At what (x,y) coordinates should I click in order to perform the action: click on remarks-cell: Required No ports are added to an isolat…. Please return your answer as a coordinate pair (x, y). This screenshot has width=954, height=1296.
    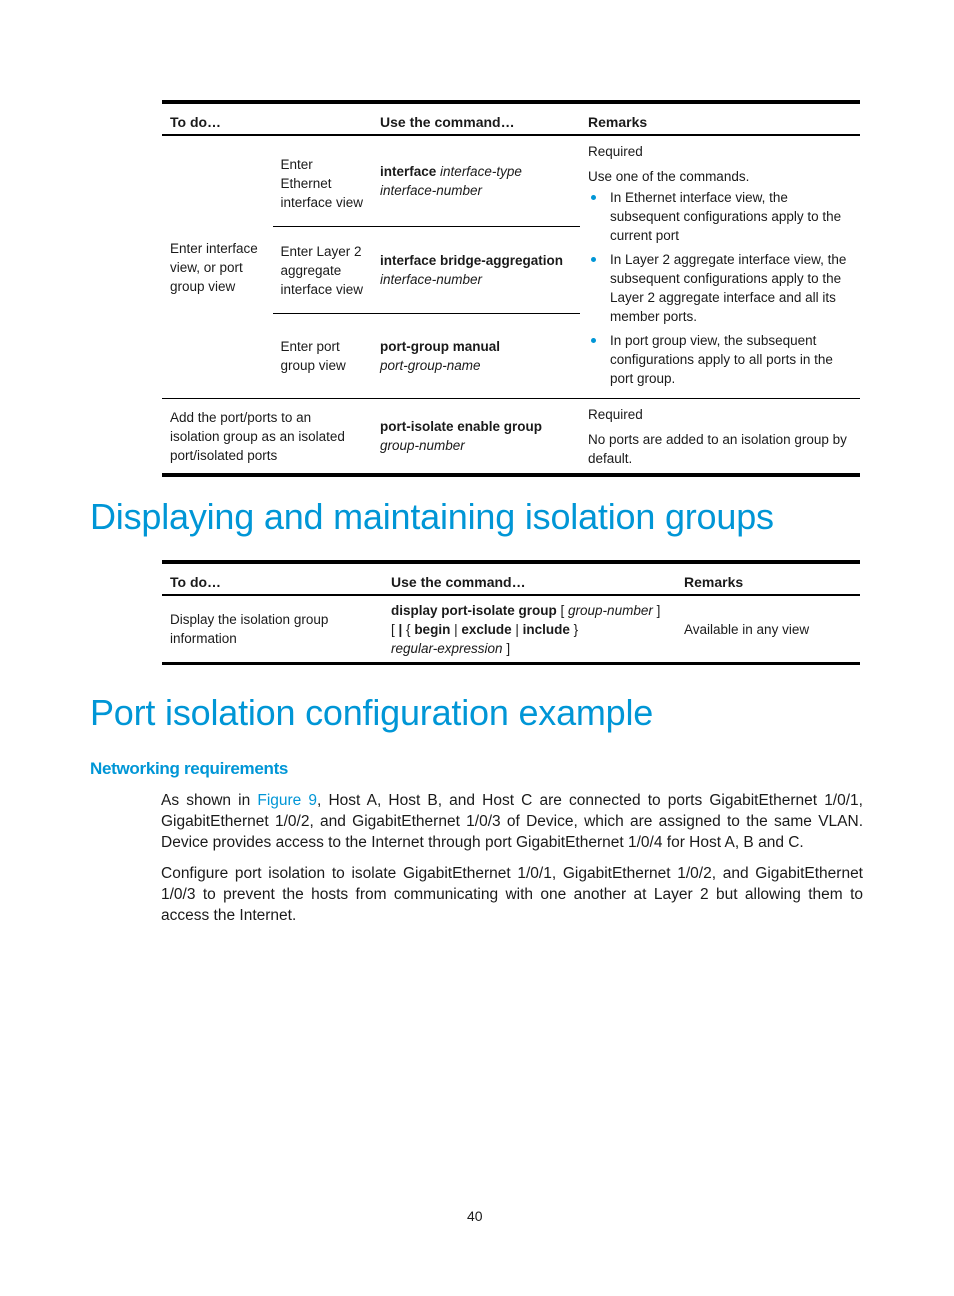
    Looking at the image, I should click on (720, 437).